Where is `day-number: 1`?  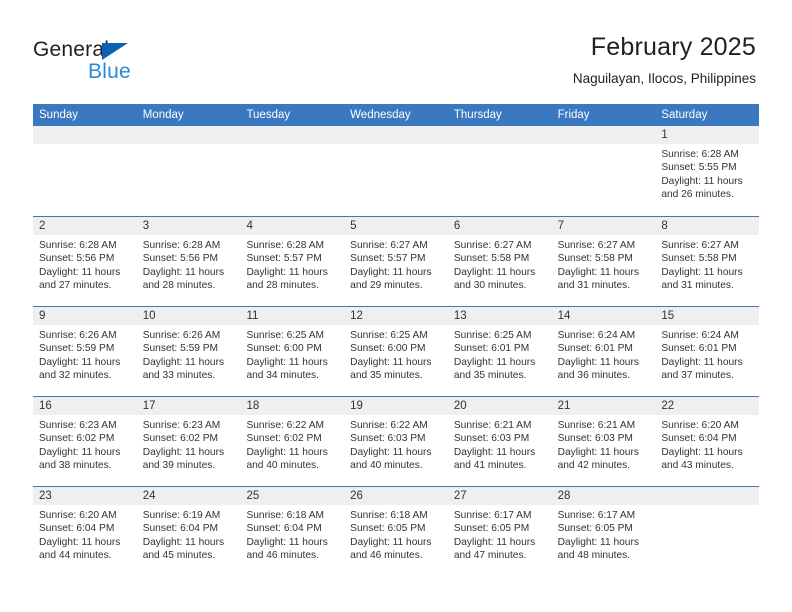 day-number: 1 is located at coordinates (707, 135).